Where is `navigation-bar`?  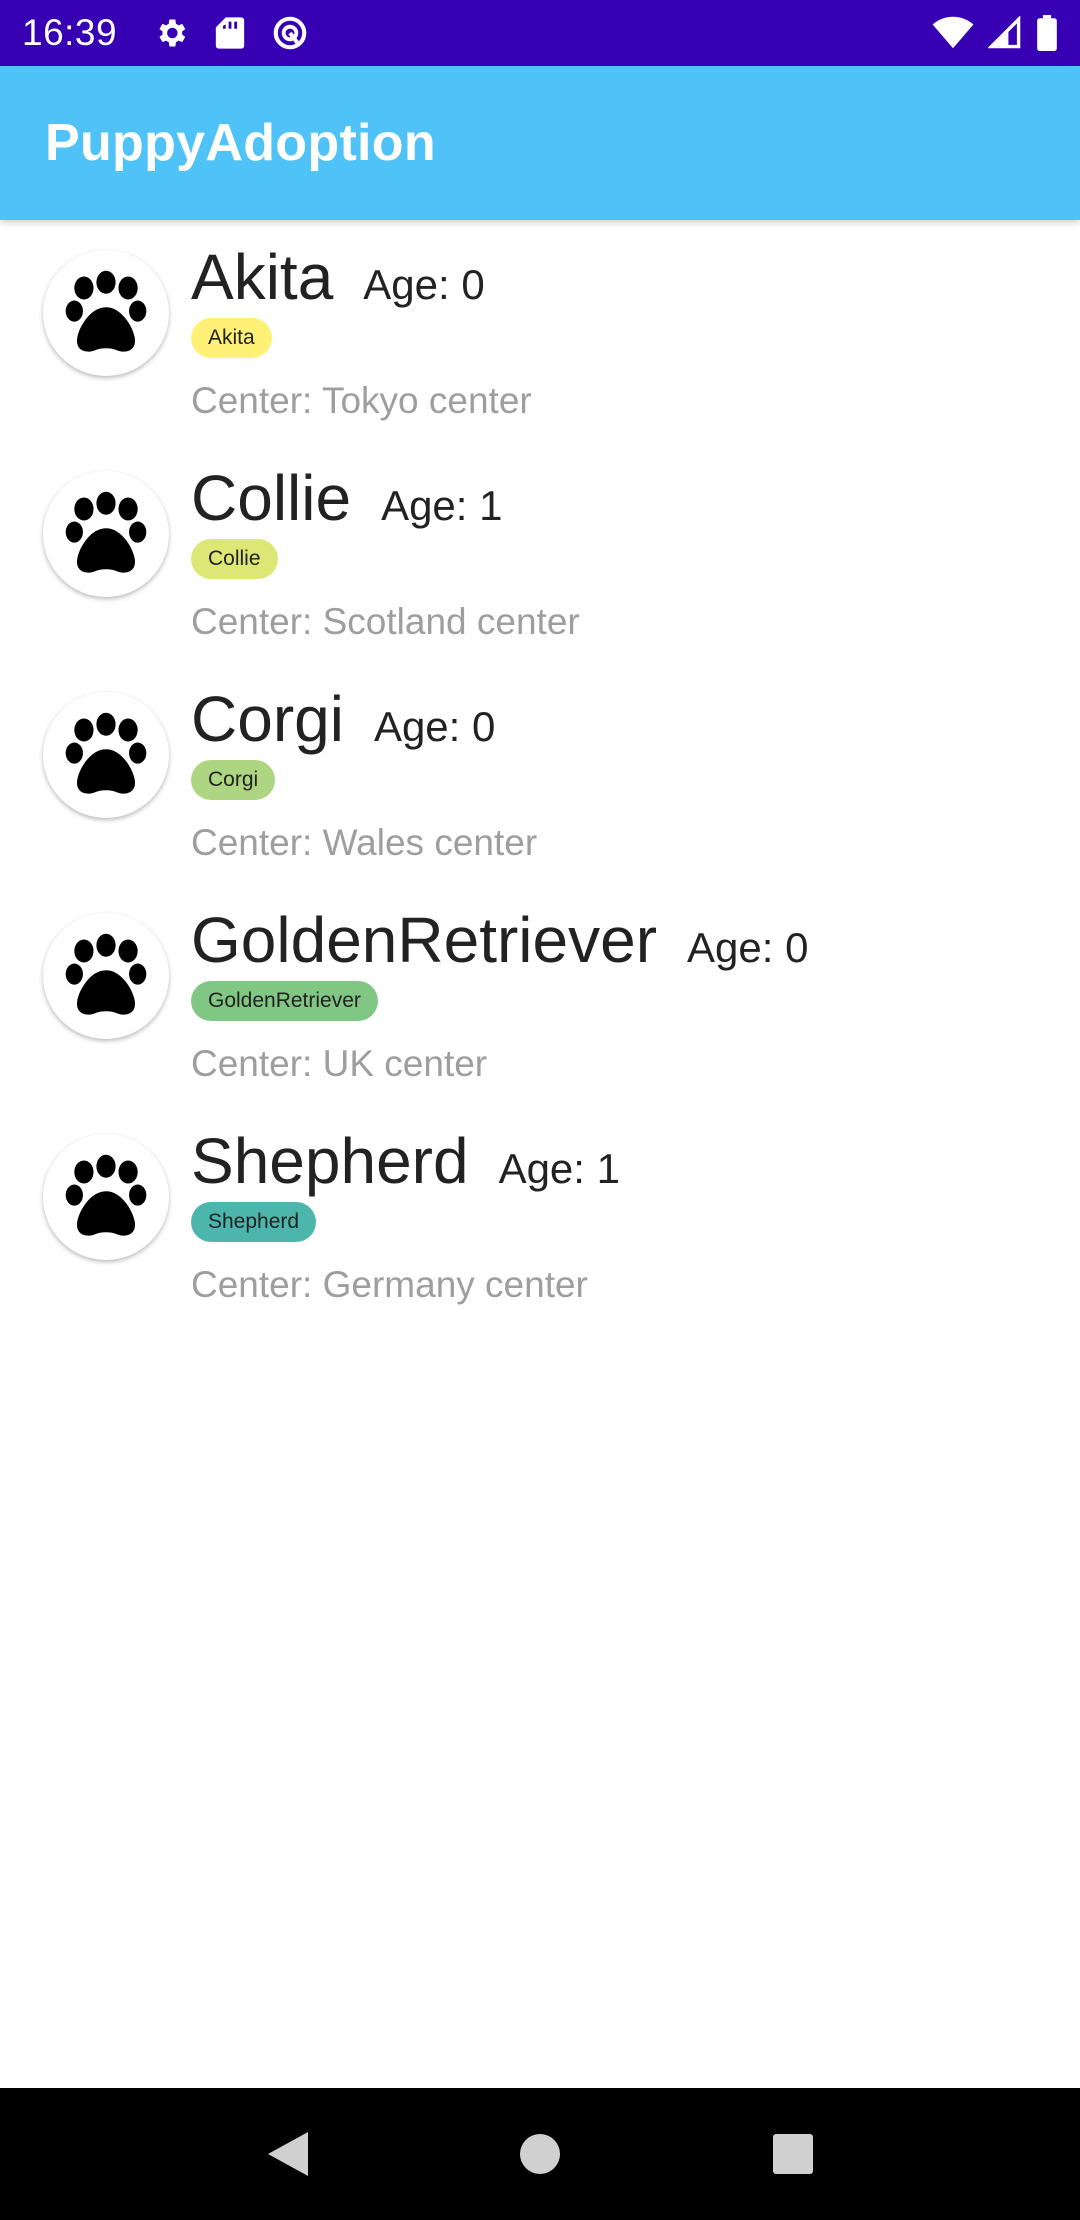 navigation-bar is located at coordinates (540, 2154).